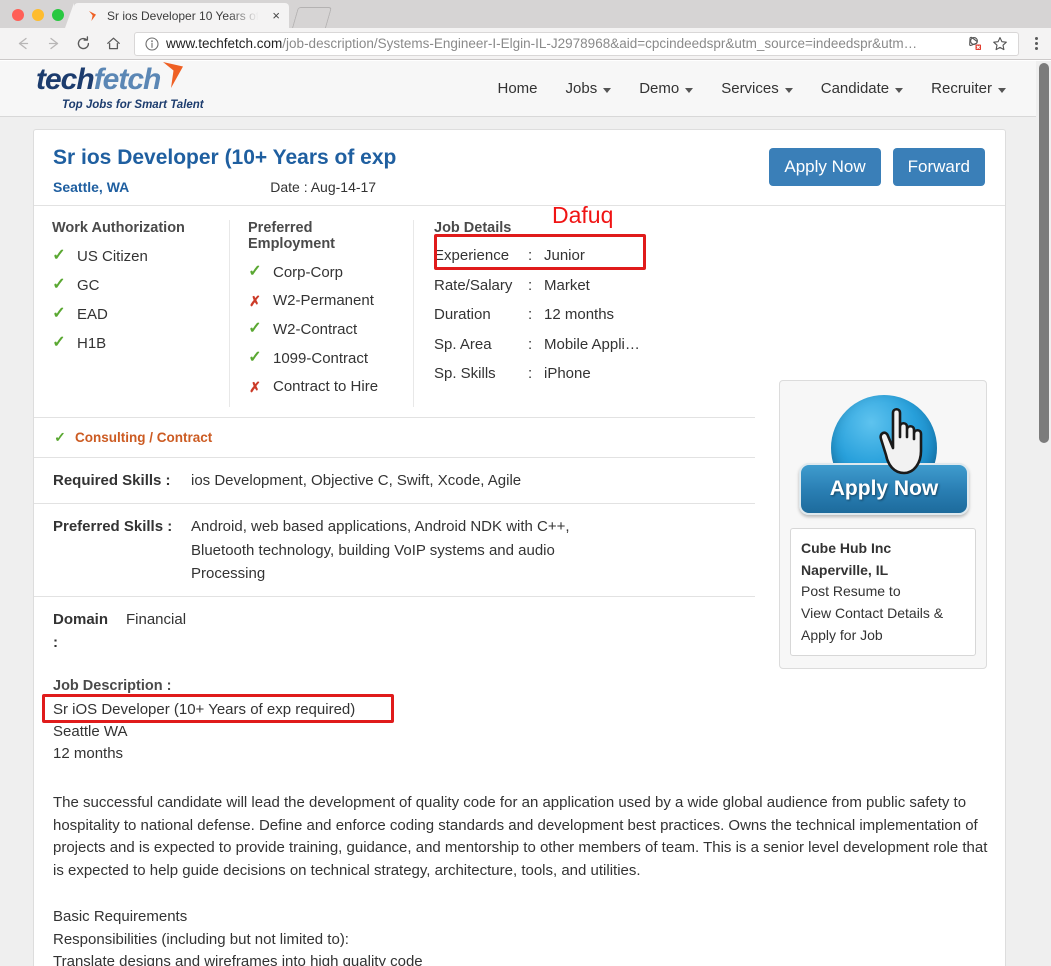  What do you see at coordinates (315, 329) in the screenshot?
I see `list-item-label: W2-Contract` at bounding box center [315, 329].